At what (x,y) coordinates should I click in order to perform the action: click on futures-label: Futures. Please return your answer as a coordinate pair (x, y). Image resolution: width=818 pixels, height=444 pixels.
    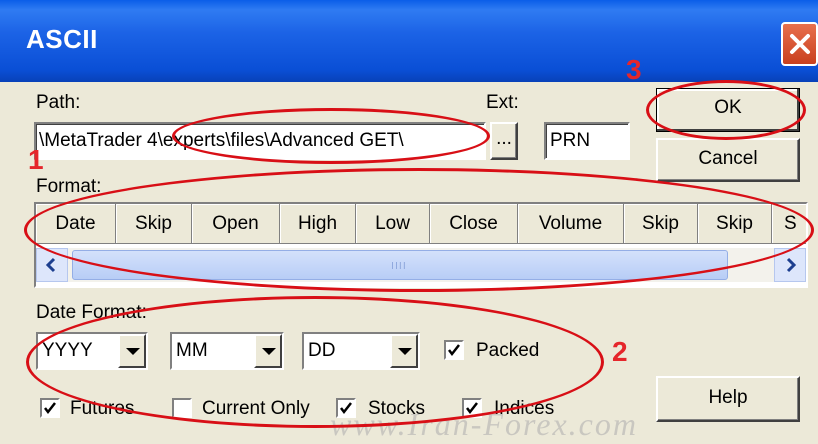
    Looking at the image, I should click on (102, 408).